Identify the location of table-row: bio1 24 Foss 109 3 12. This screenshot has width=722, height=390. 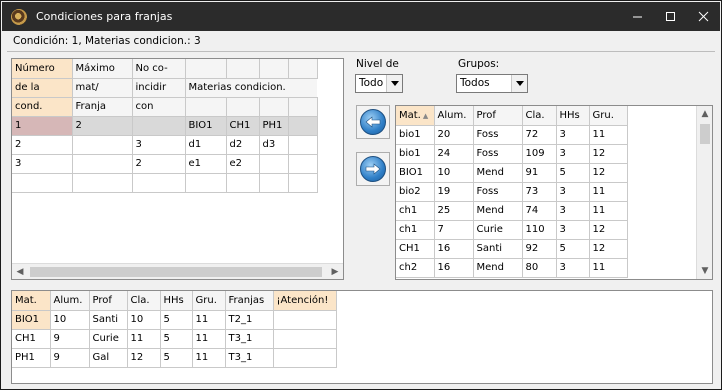
(512, 154).